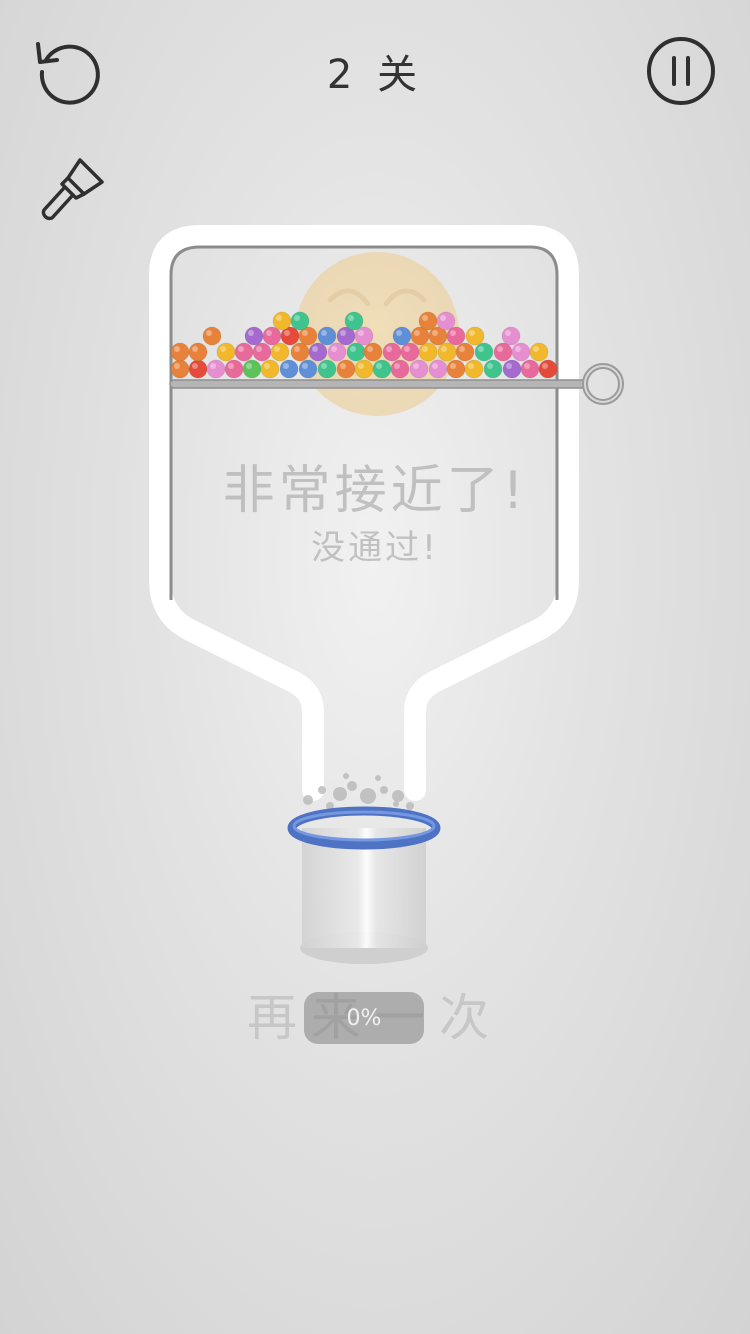 This screenshot has height=1334, width=750. I want to click on cup, so click(364, 885).